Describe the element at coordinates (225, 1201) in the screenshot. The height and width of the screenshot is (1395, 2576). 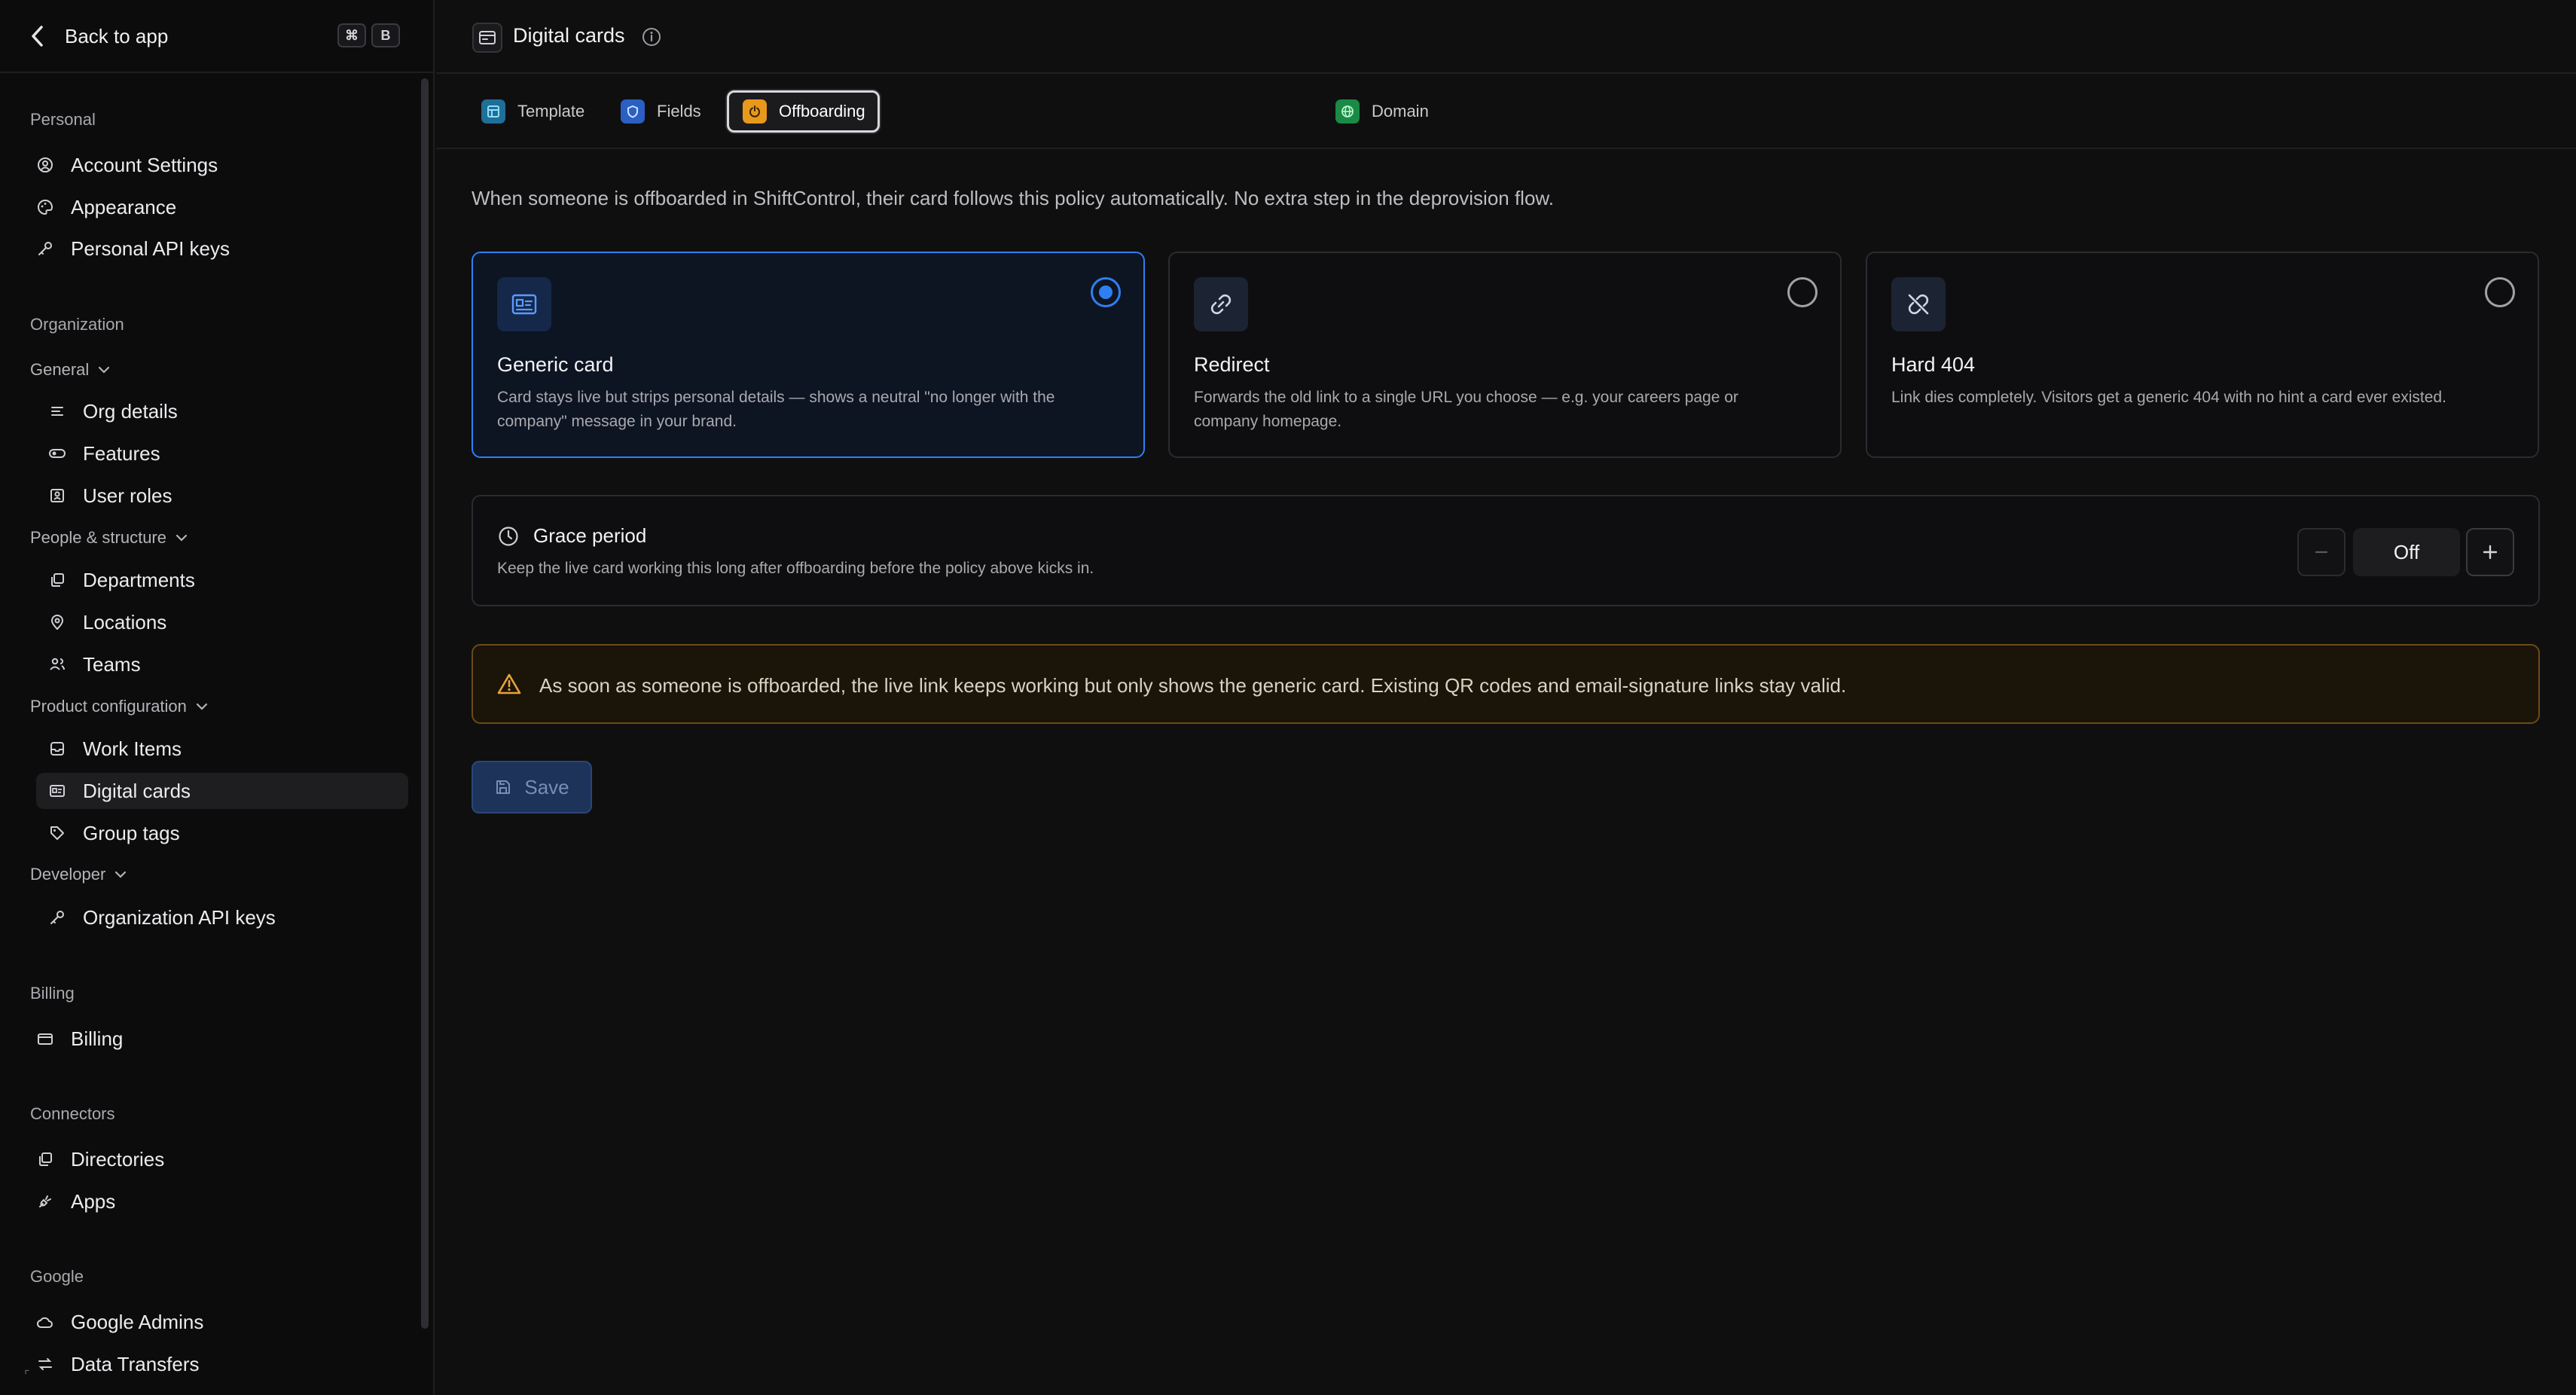
I see `sidebar-item-apps: Apps` at that location.